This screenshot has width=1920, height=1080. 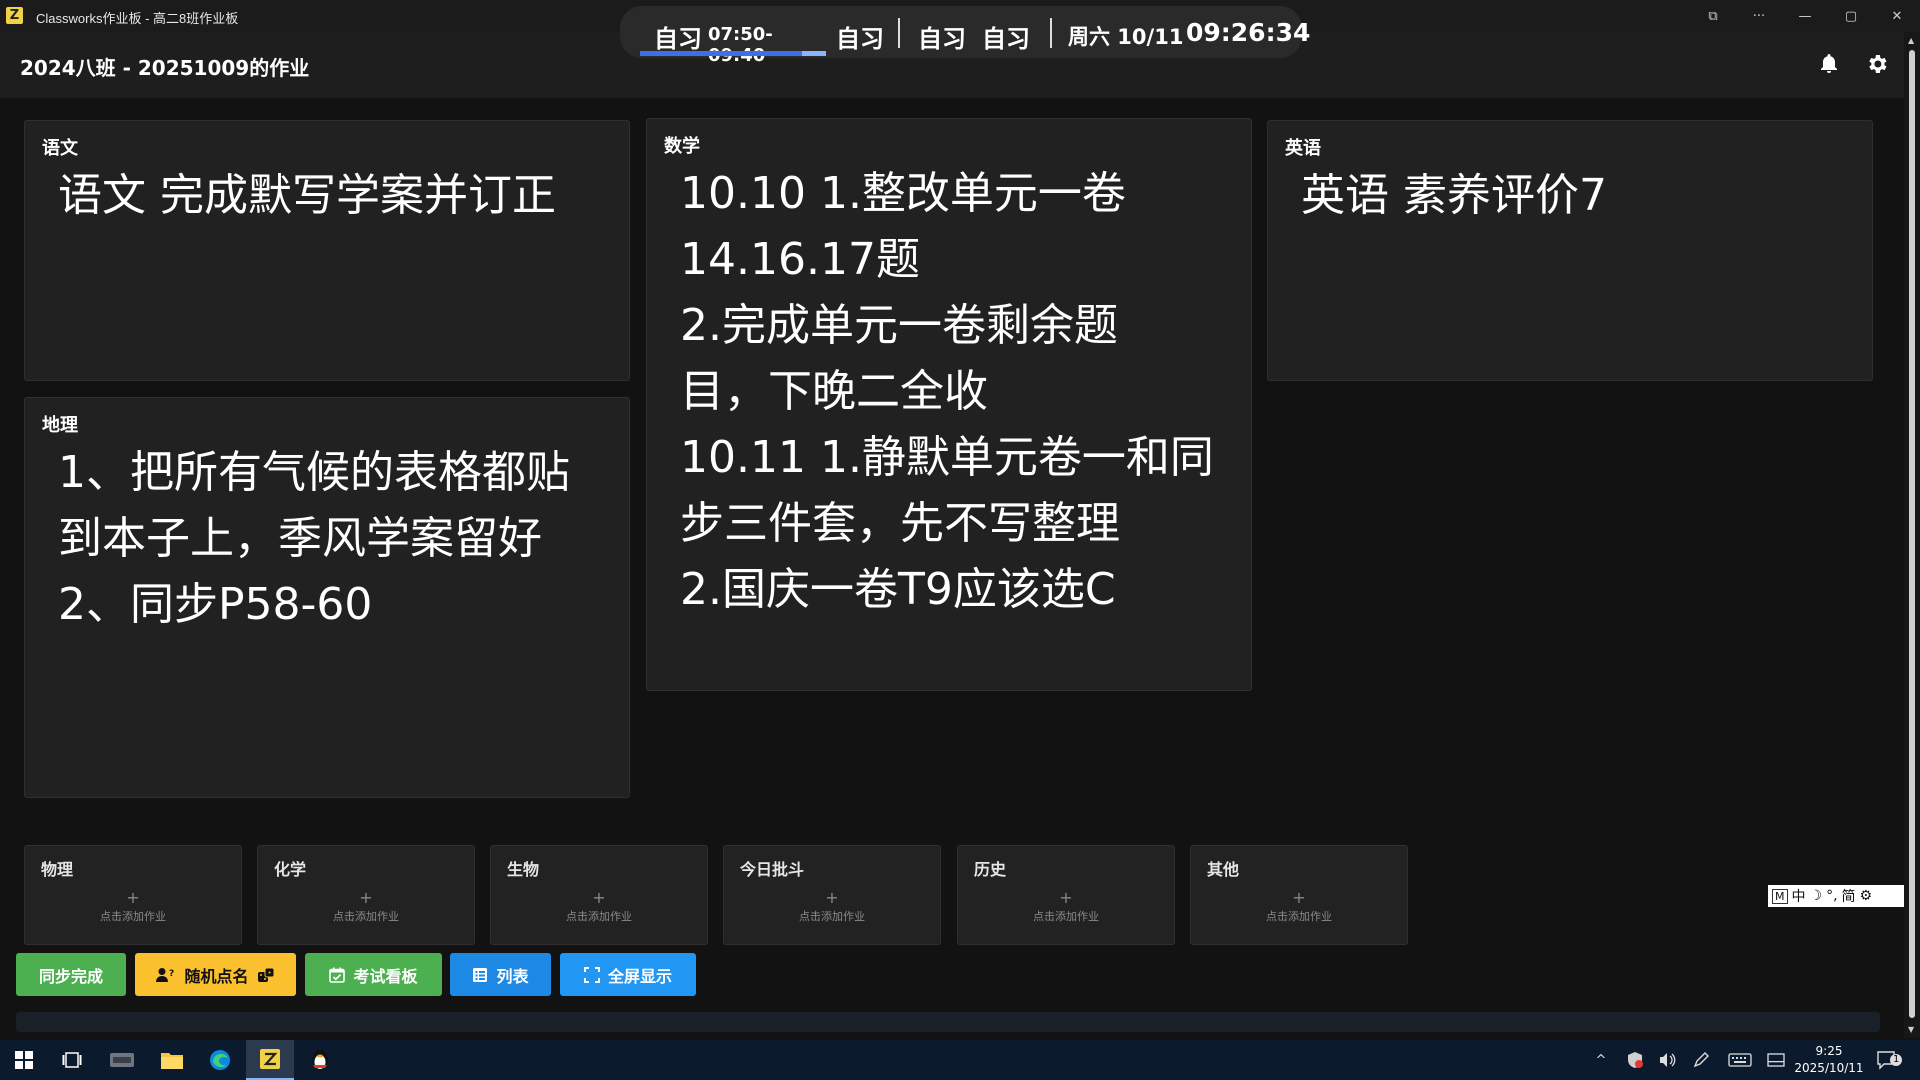 What do you see at coordinates (523, 869) in the screenshot?
I see `card-subject: 生物` at bounding box center [523, 869].